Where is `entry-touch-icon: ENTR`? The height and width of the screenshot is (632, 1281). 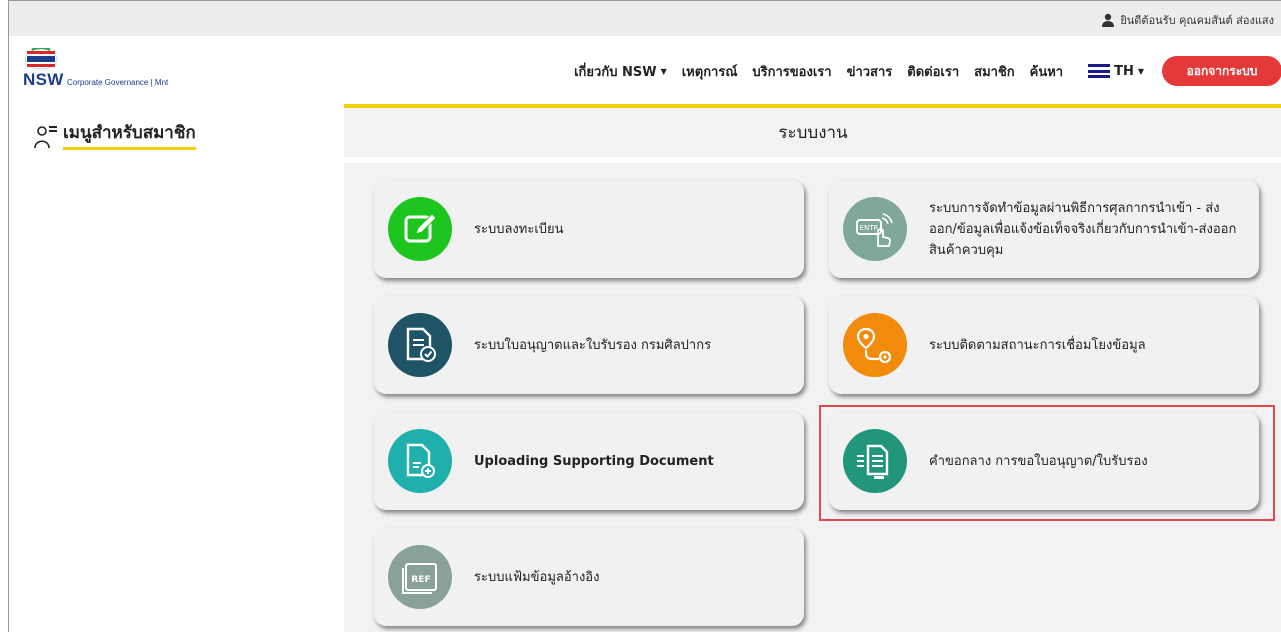 entry-touch-icon: ENTR is located at coordinates (875, 229).